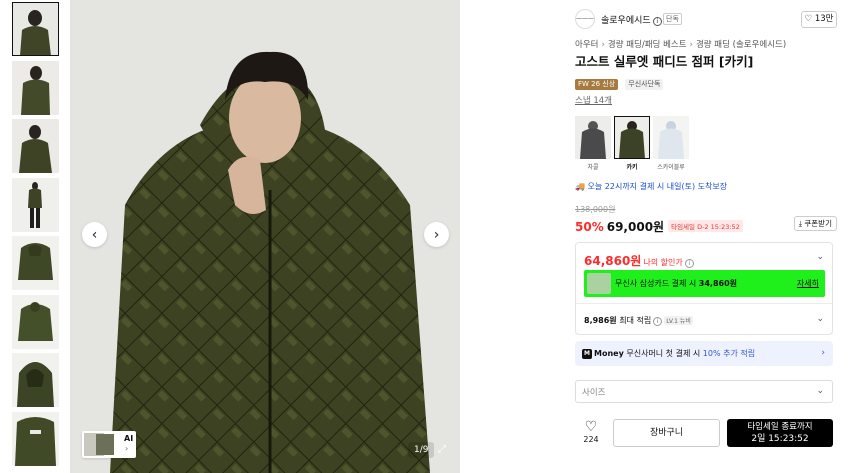 The image size is (850, 473). Describe the element at coordinates (780, 439) in the screenshot. I see `buy-button-line2: 2일 15:23:52` at that location.